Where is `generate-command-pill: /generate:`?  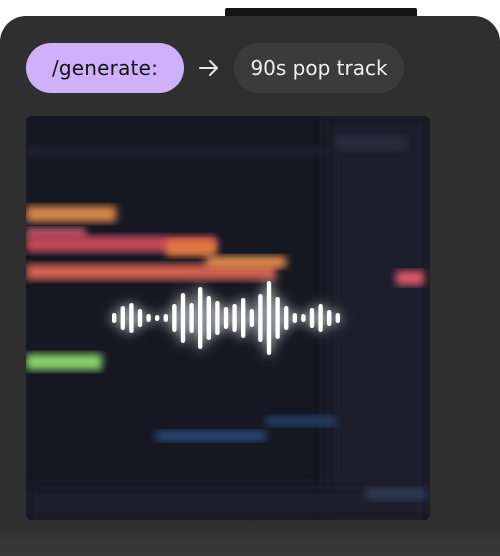 generate-command-pill: /generate: is located at coordinates (105, 68).